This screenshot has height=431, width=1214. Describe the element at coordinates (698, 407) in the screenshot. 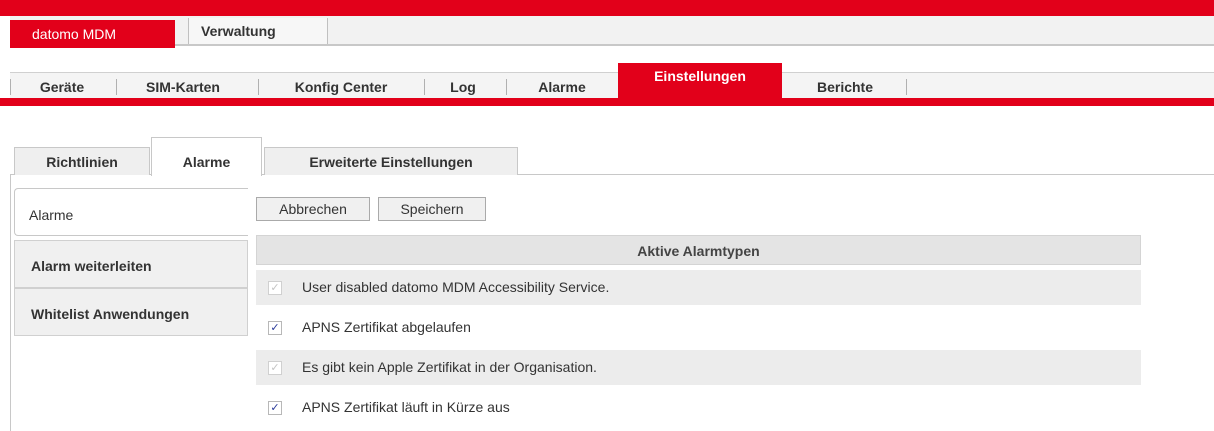

I see `table-row: ✓ APNS Zertifikat läuft in Kürze aus` at that location.